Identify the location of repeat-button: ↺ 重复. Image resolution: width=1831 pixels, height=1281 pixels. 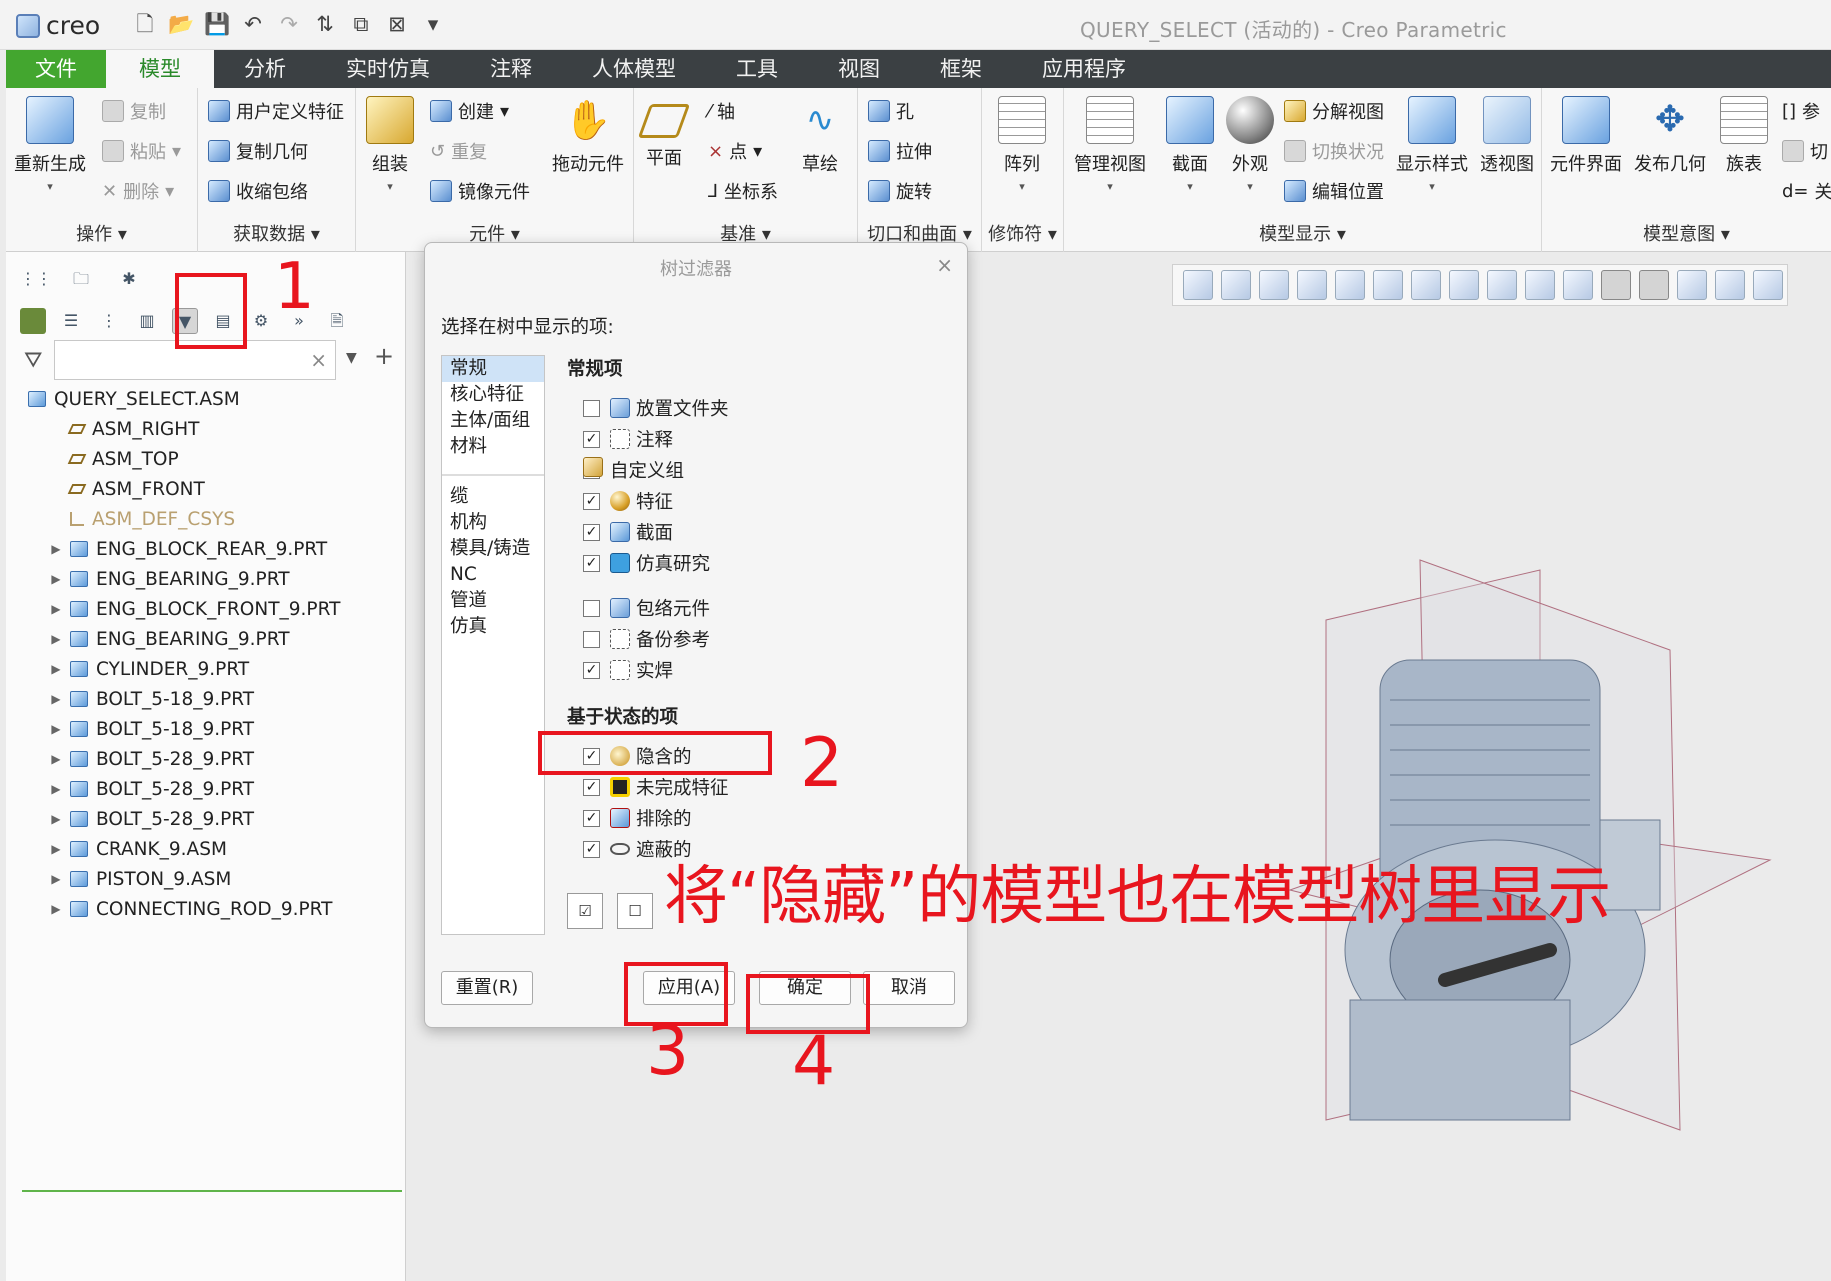
(458, 151).